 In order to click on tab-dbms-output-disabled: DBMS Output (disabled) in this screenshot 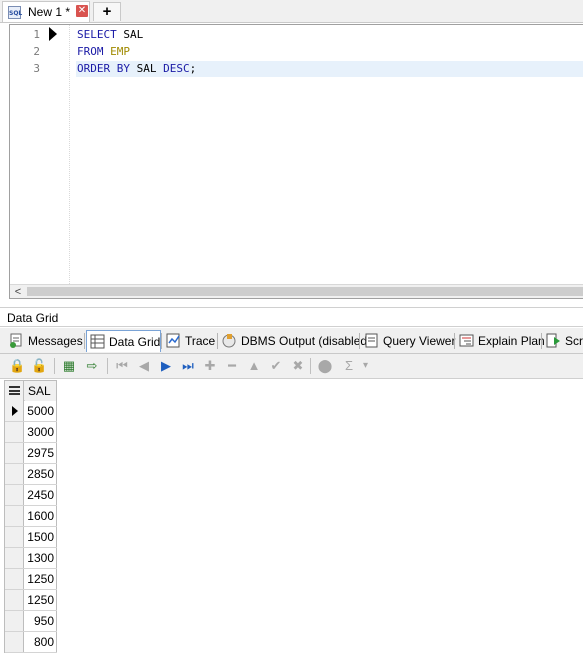, I will do `click(295, 341)`.